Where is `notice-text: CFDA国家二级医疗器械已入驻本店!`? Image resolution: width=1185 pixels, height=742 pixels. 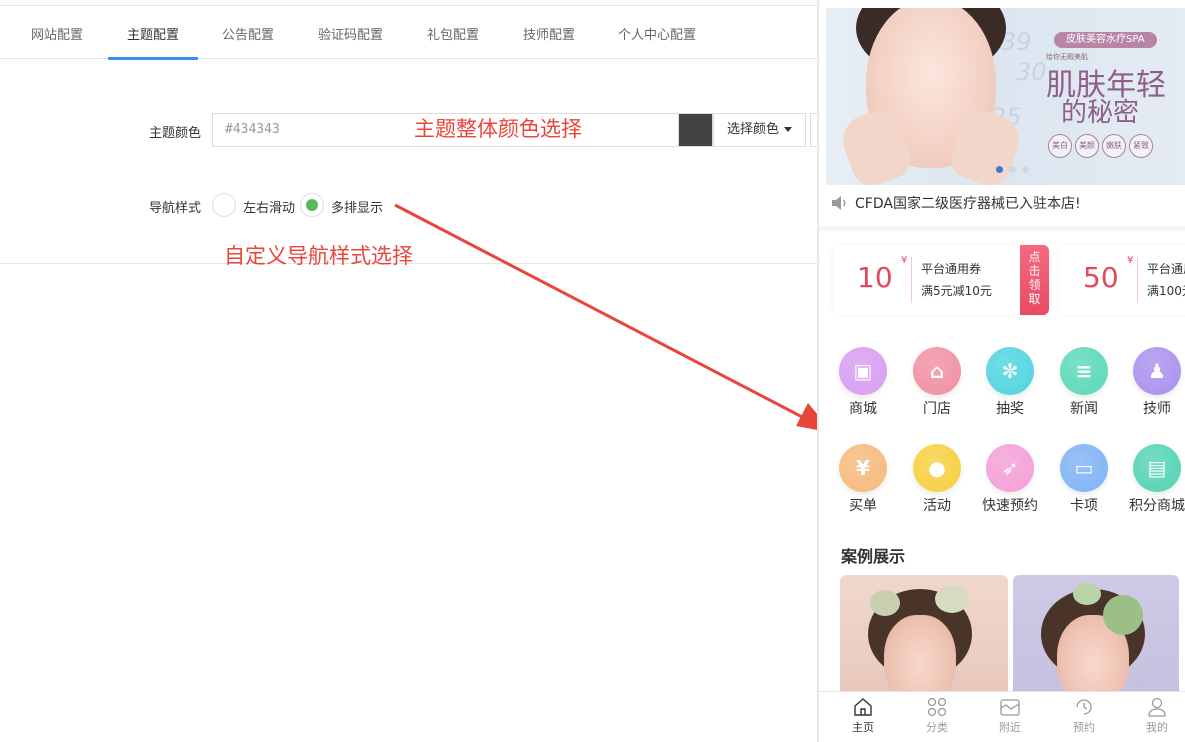 notice-text: CFDA国家二级医疗器械已入驻本店! is located at coordinates (968, 204).